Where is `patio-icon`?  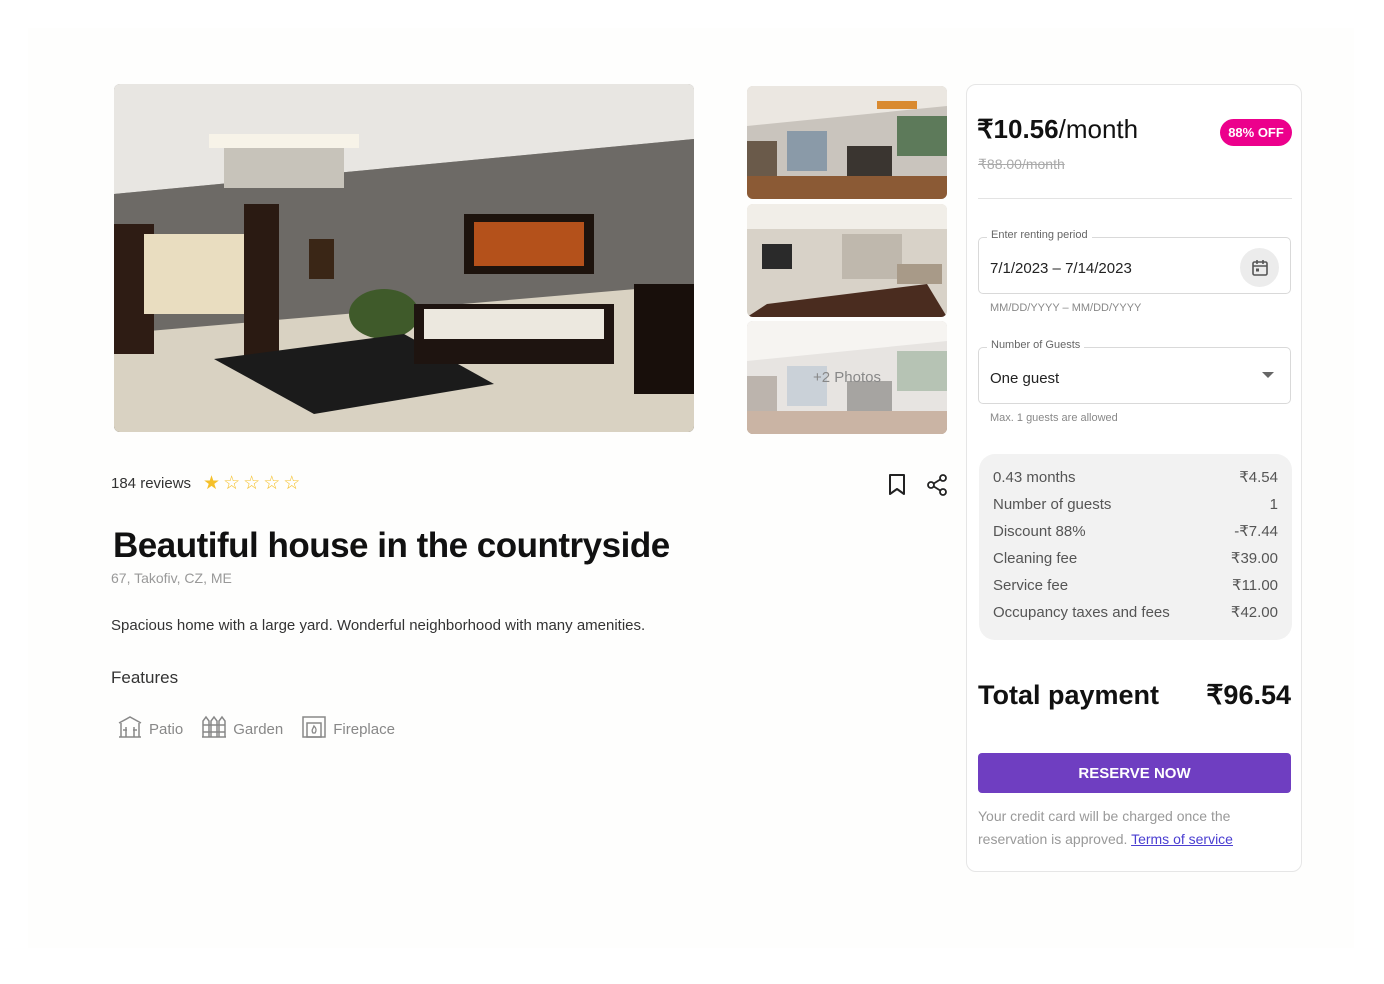
patio-icon is located at coordinates (130, 729).